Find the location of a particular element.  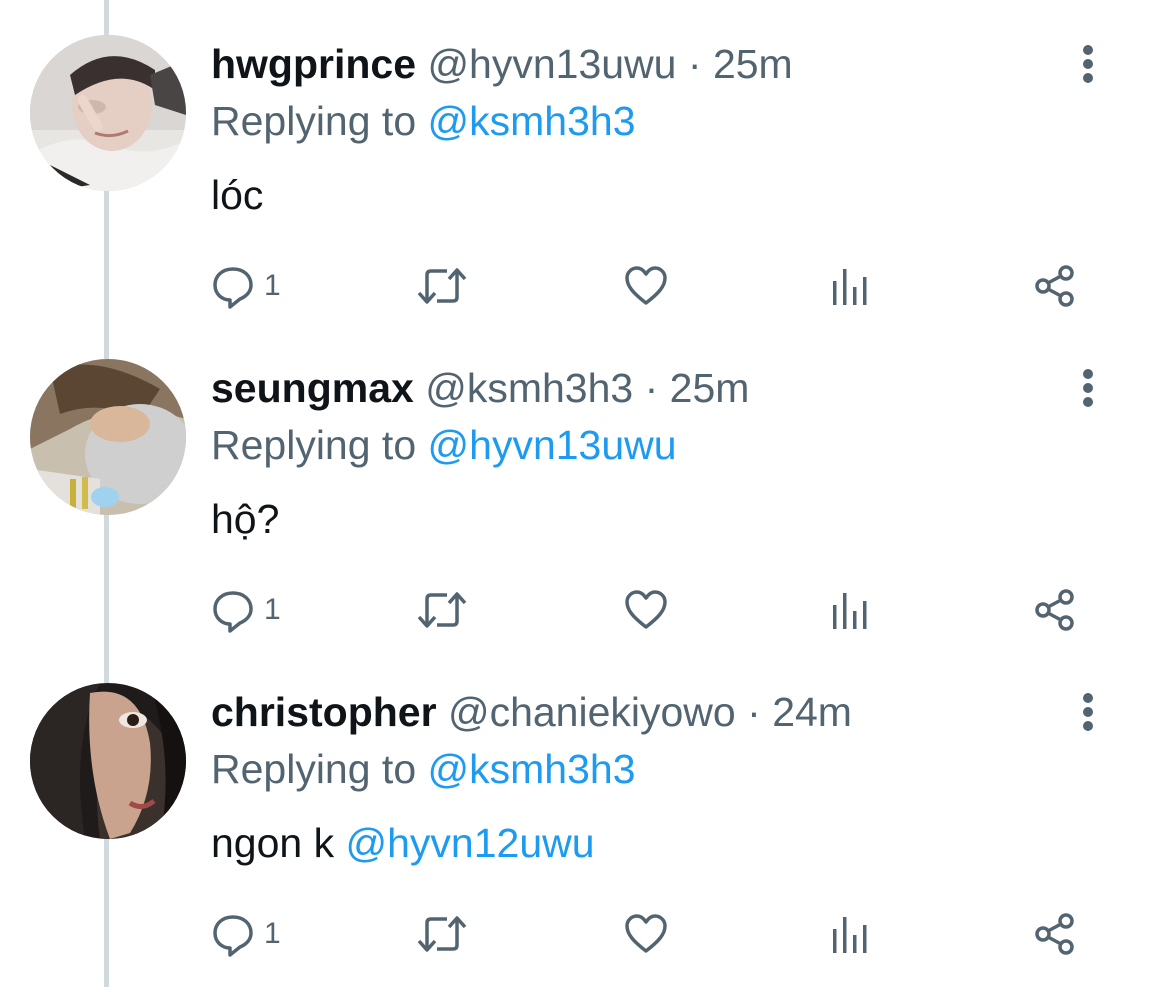

tweet-header: christopher @chaniekiyowo · 24m is located at coordinates (531, 712).